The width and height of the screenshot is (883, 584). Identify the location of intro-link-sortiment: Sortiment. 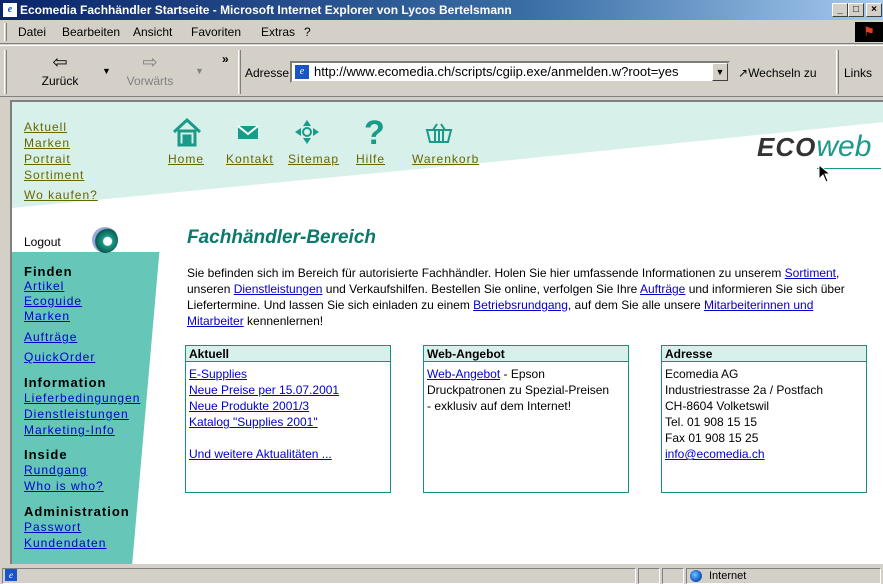
(810, 273).